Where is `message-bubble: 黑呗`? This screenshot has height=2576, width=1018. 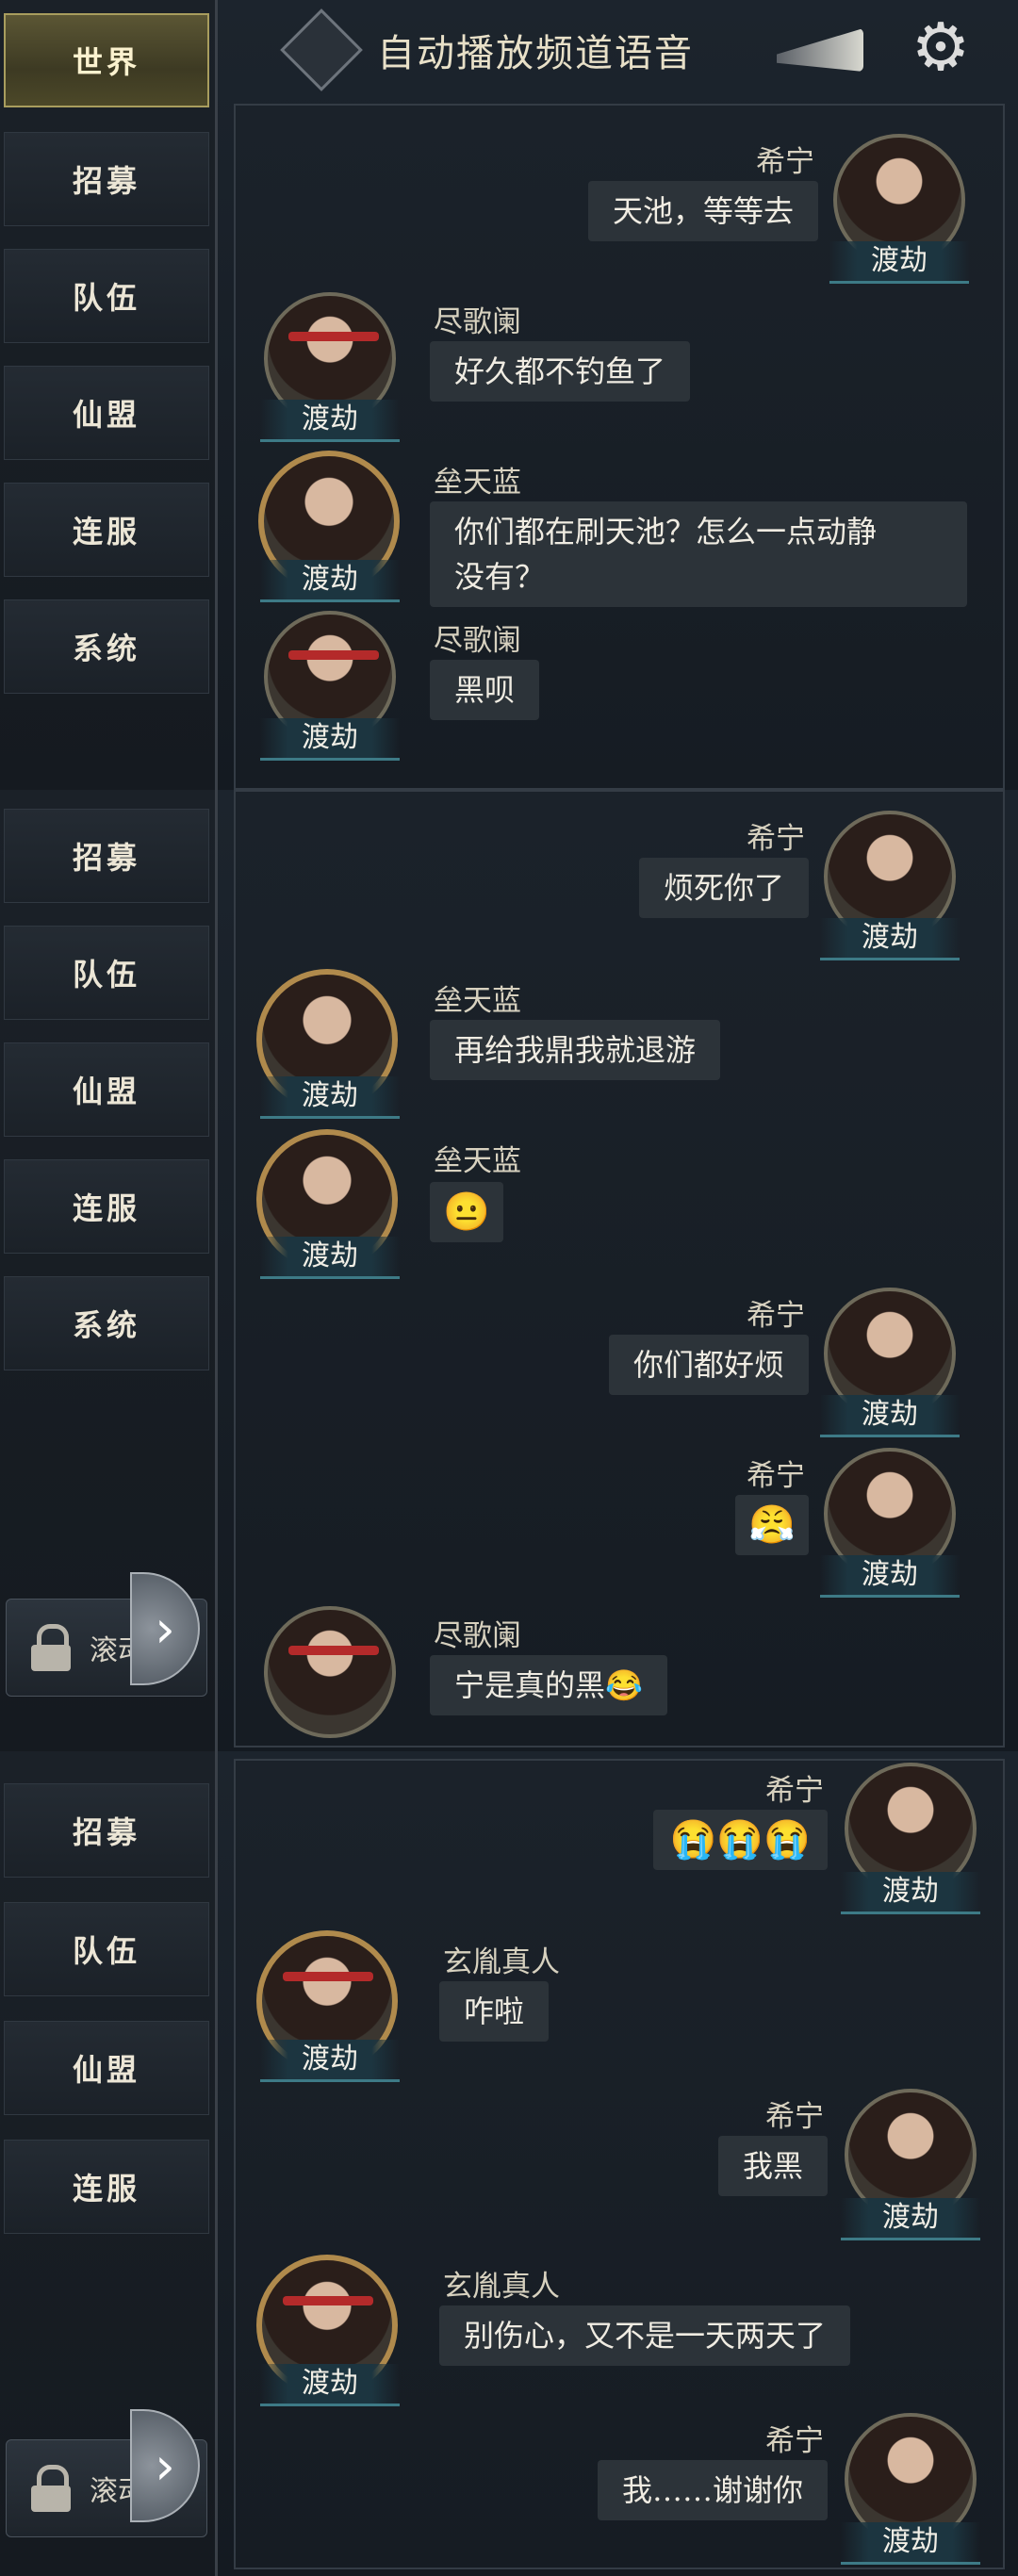 message-bubble: 黑呗 is located at coordinates (485, 690).